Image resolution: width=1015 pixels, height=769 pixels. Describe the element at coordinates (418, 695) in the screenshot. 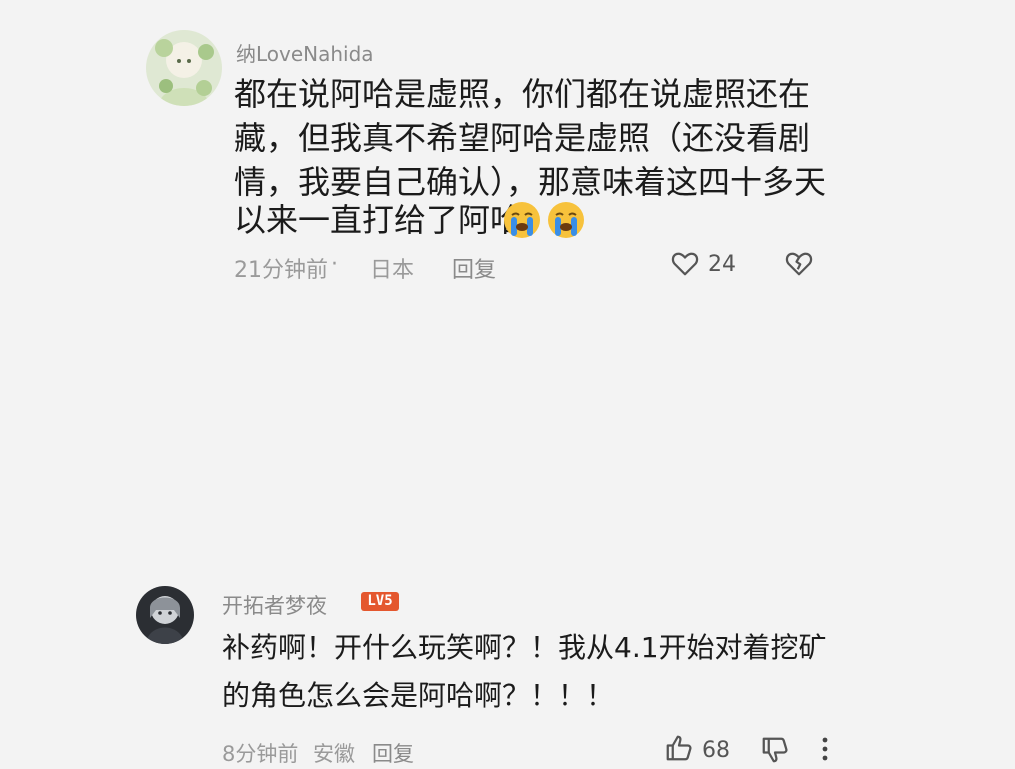

I see `comment-text-line: 的角色怎么会是阿哈啊？！！！` at that location.